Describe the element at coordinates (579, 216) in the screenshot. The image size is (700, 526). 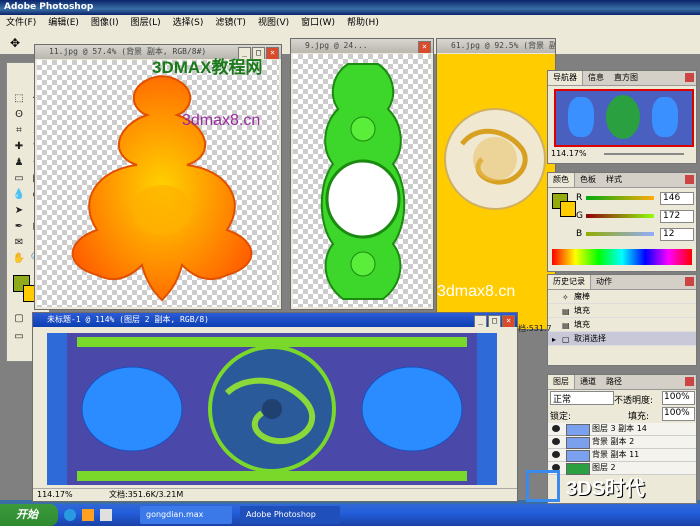
I see `label-g: G` at that location.